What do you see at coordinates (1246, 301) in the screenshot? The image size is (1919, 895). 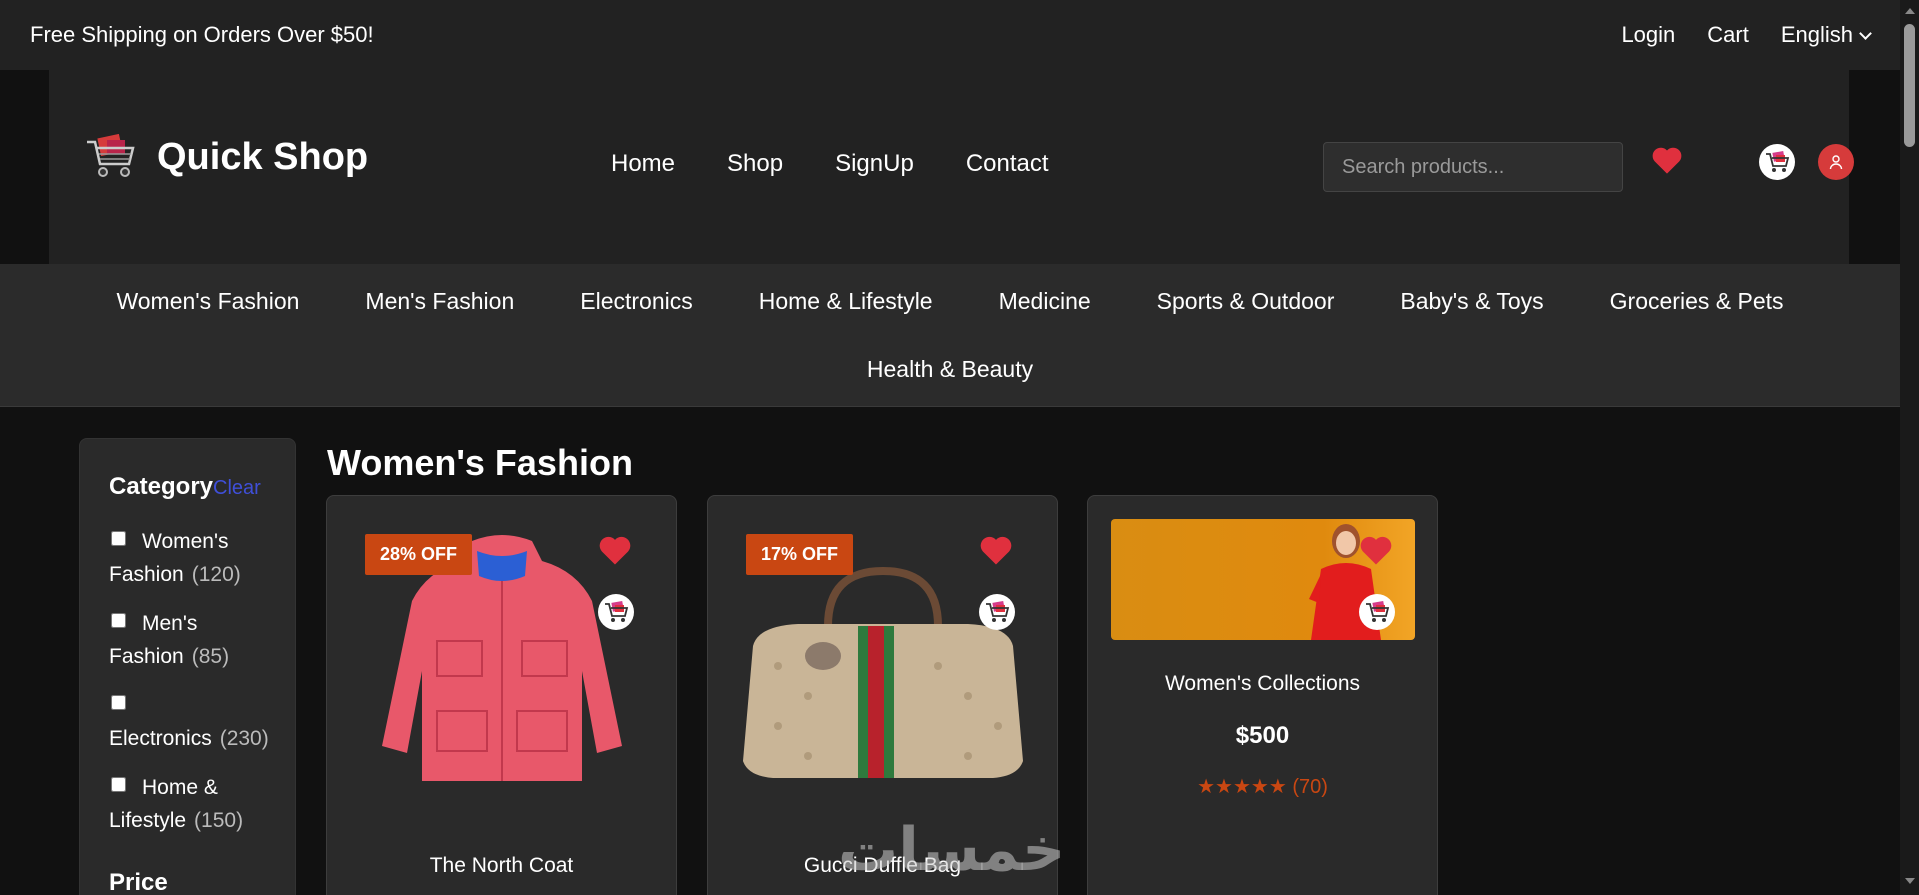 I see `category-sports-outdoor: Sports & Outdoor` at bounding box center [1246, 301].